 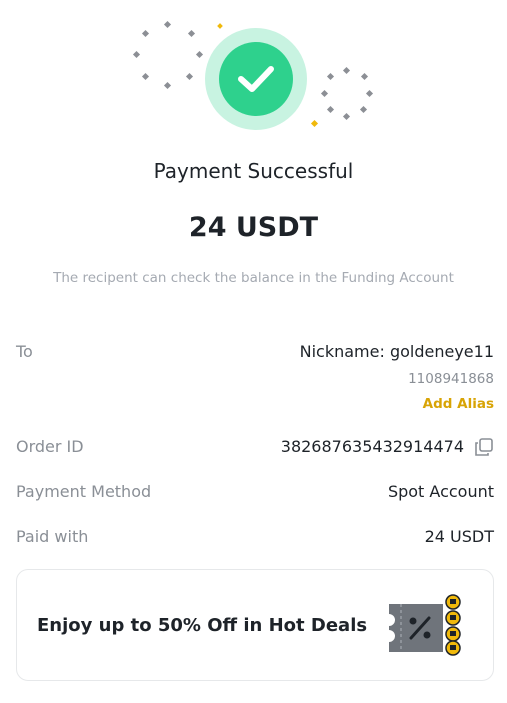 I want to click on recipient-user-id: 1108941868, so click(x=451, y=379).